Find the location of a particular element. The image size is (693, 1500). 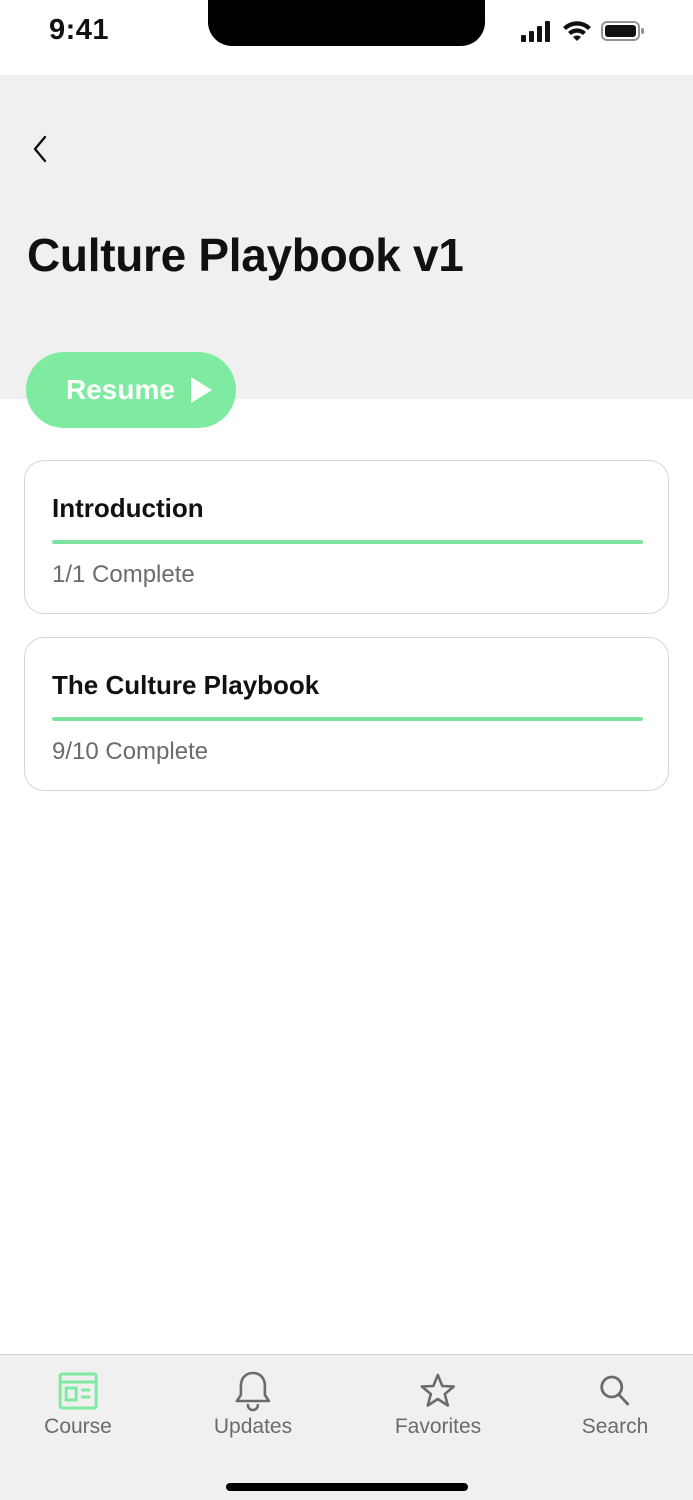

module-status: 9/10 Complete is located at coordinates (130, 751).